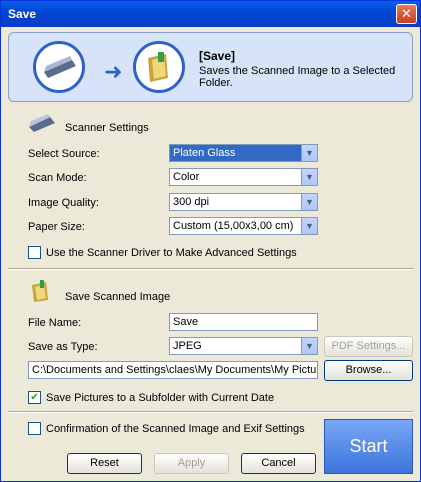 This screenshot has height=482, width=421. I want to click on scanner-settings-icon, so click(42, 123).